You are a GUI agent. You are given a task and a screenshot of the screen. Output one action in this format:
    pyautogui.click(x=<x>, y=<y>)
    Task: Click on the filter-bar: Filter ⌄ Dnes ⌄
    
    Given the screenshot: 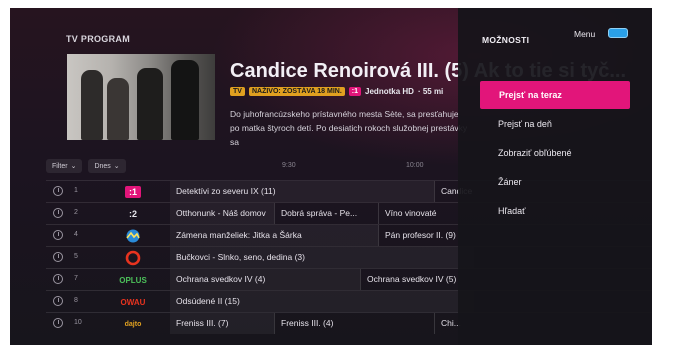 What is the action you would take?
    pyautogui.click(x=86, y=166)
    